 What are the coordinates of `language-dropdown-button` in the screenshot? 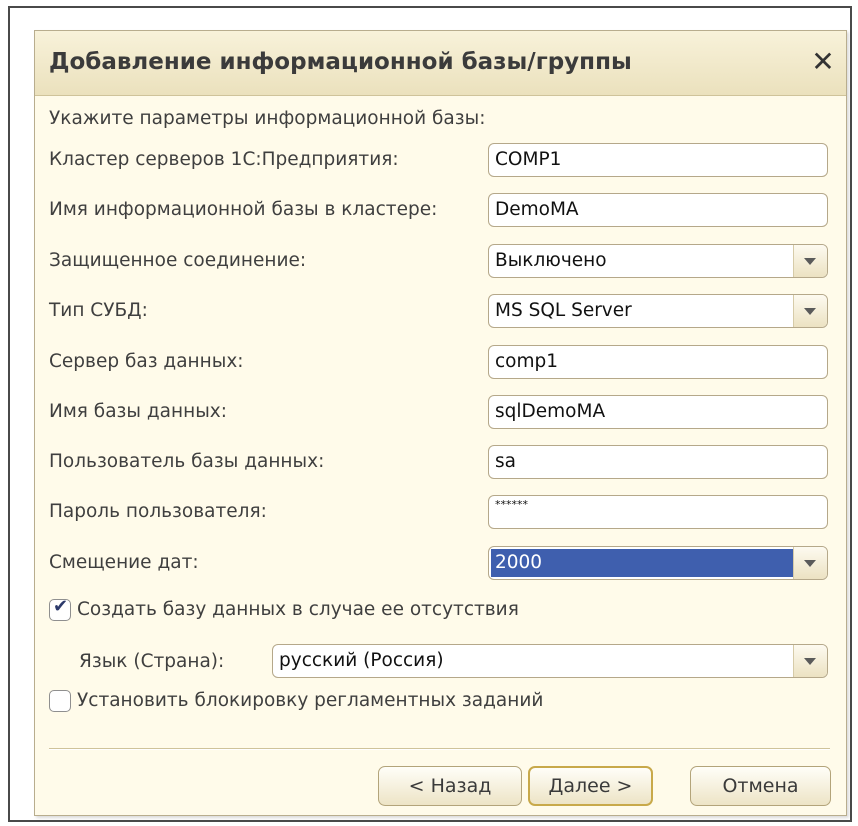 It's located at (810, 661).